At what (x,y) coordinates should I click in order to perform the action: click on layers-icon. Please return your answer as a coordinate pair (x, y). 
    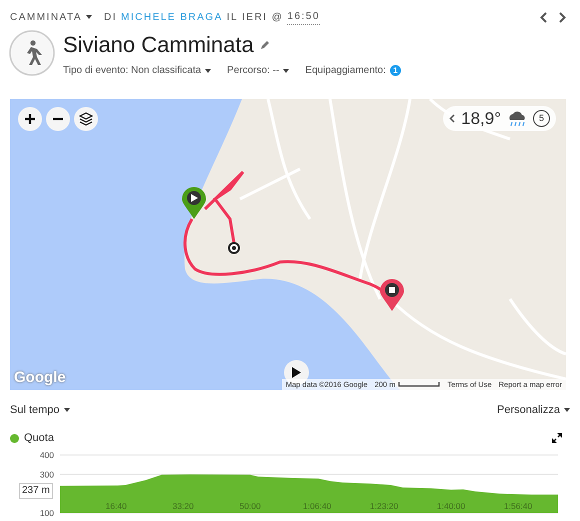
    Looking at the image, I should click on (86, 119).